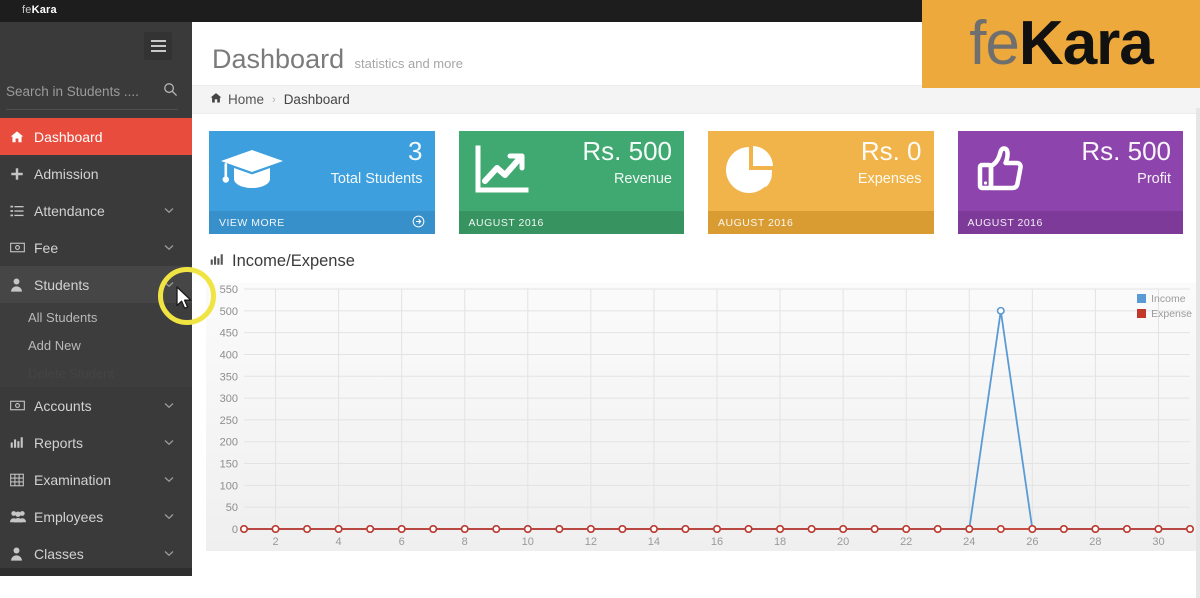  I want to click on card-body: Rs. 500 Profit, so click(1071, 171).